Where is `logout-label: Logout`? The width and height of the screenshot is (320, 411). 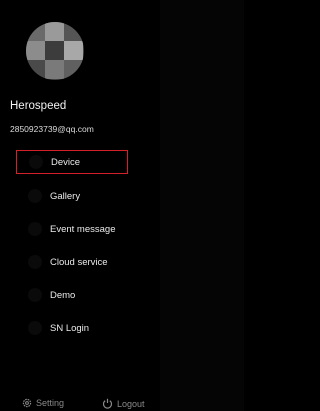
logout-label: Logout is located at coordinates (131, 403).